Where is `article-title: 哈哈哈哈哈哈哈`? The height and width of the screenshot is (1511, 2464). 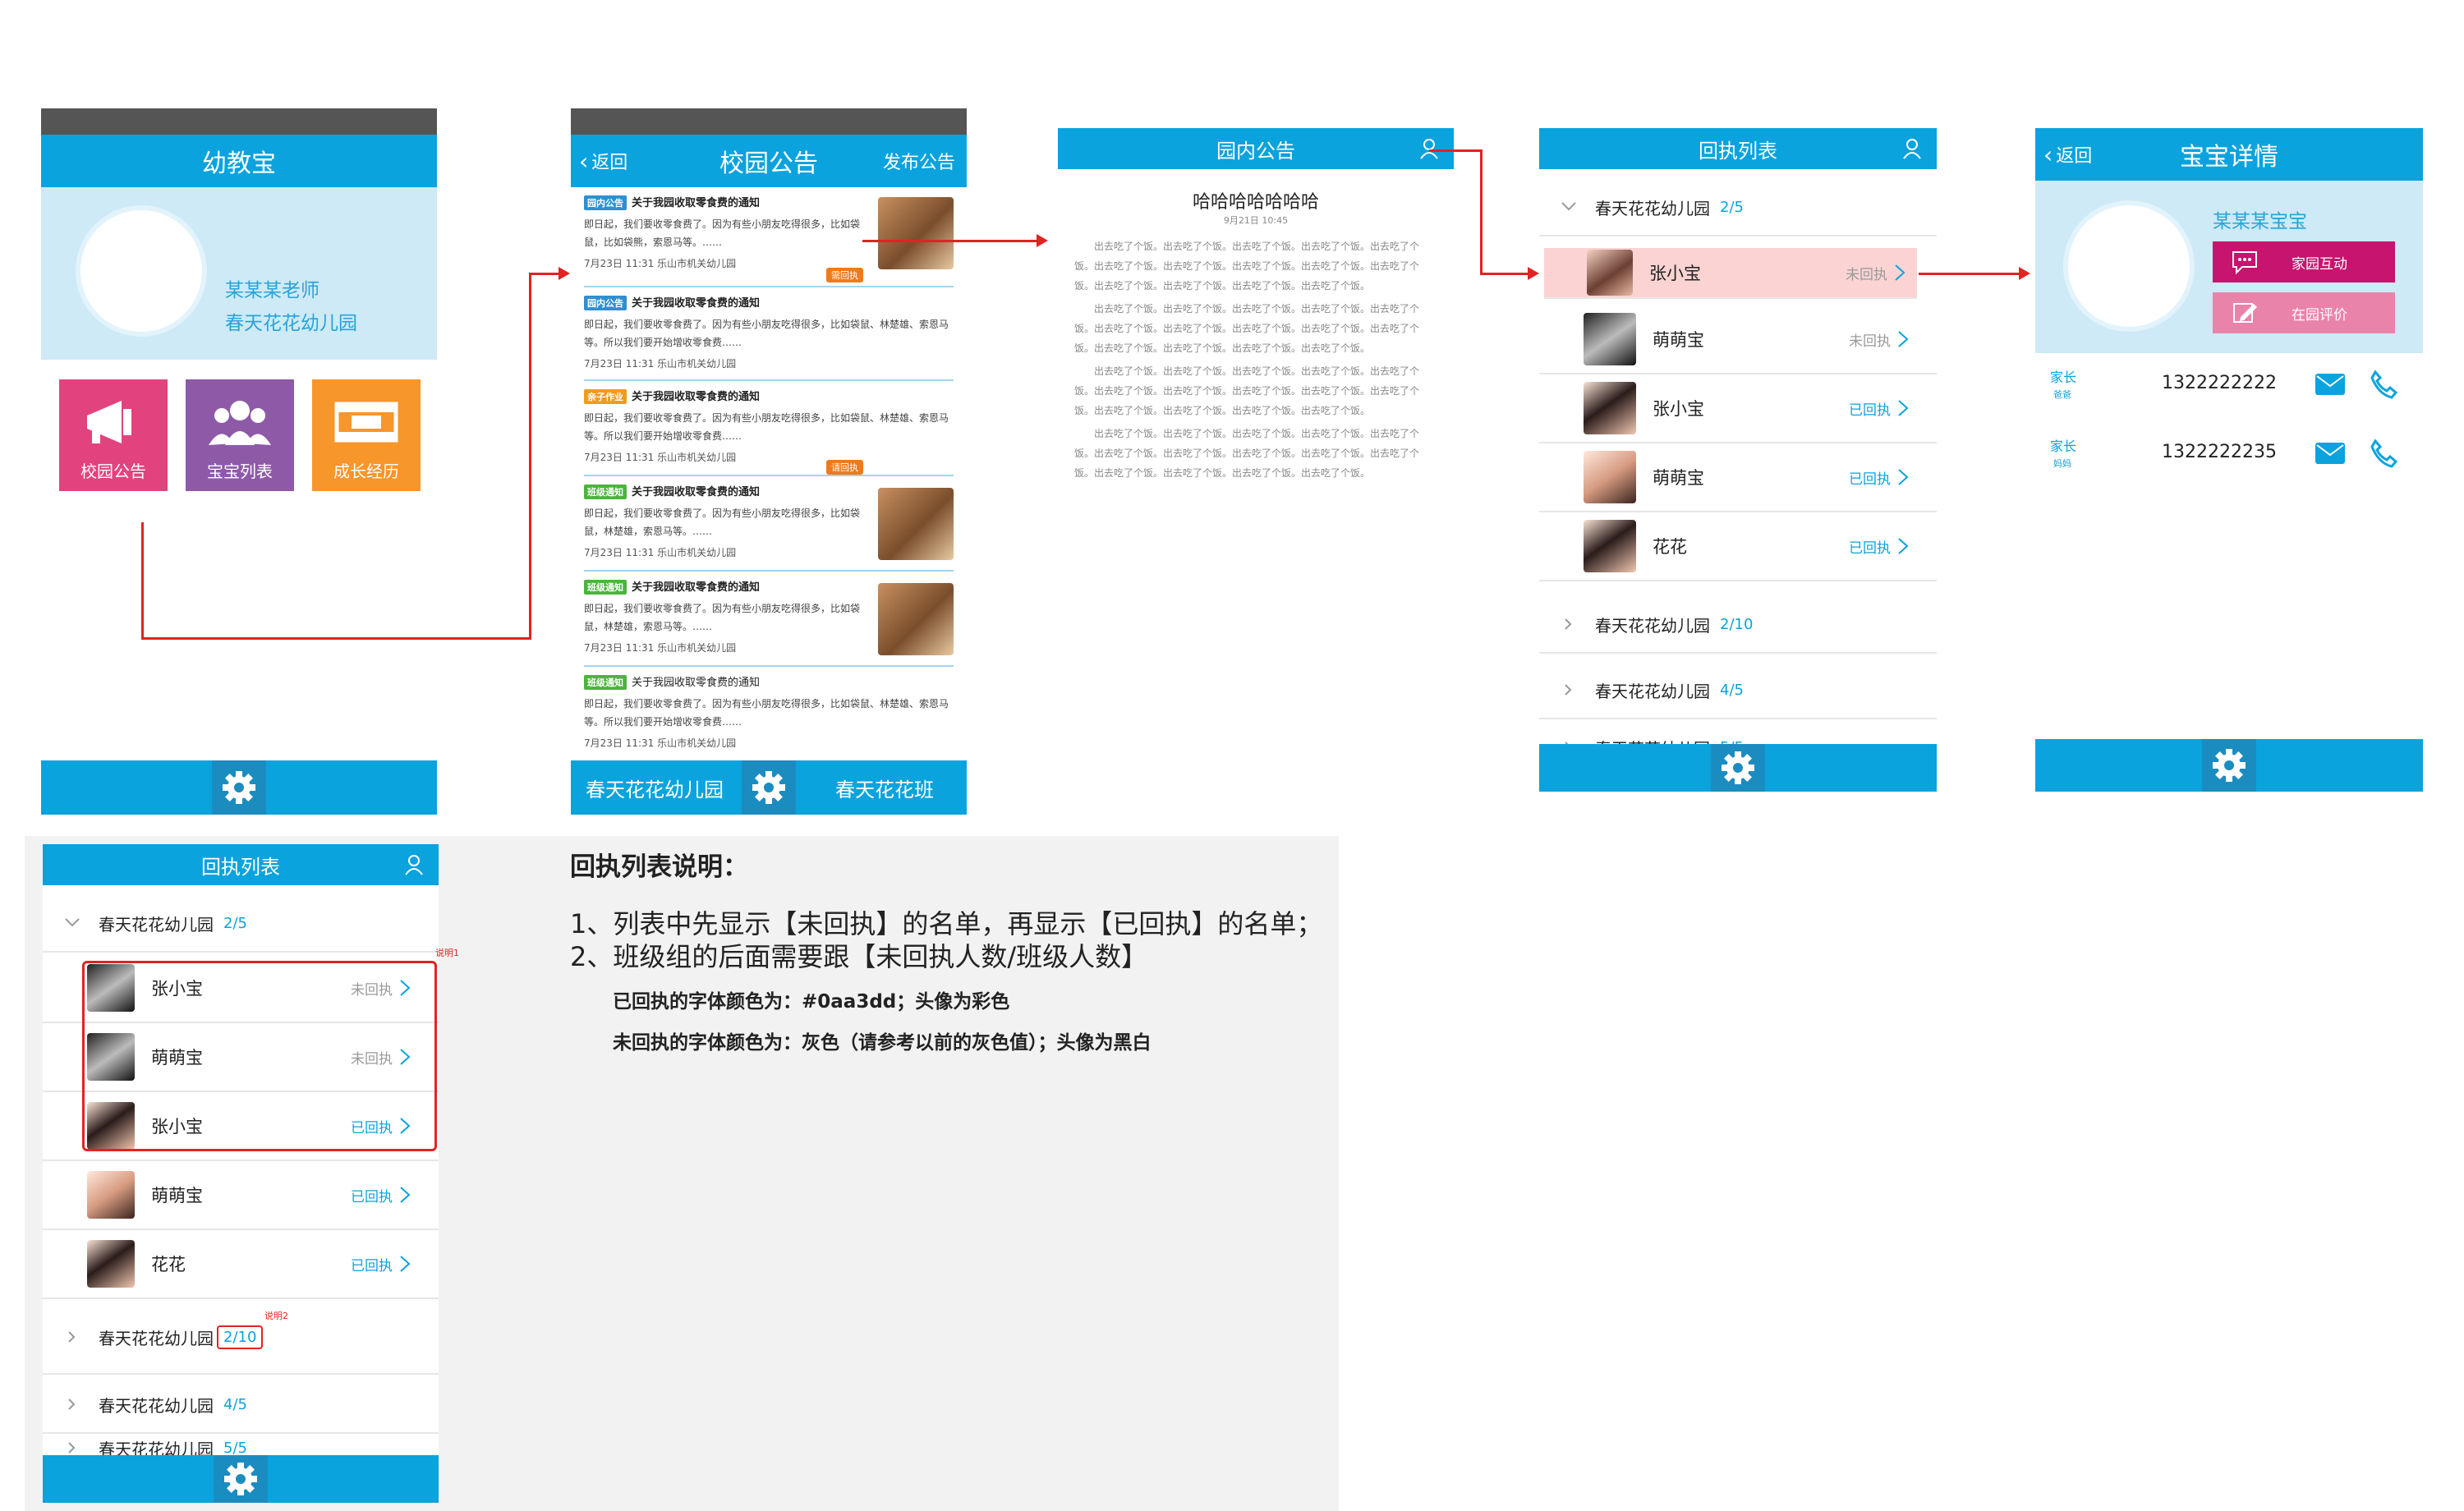
article-title: 哈哈哈哈哈哈哈 is located at coordinates (1255, 202).